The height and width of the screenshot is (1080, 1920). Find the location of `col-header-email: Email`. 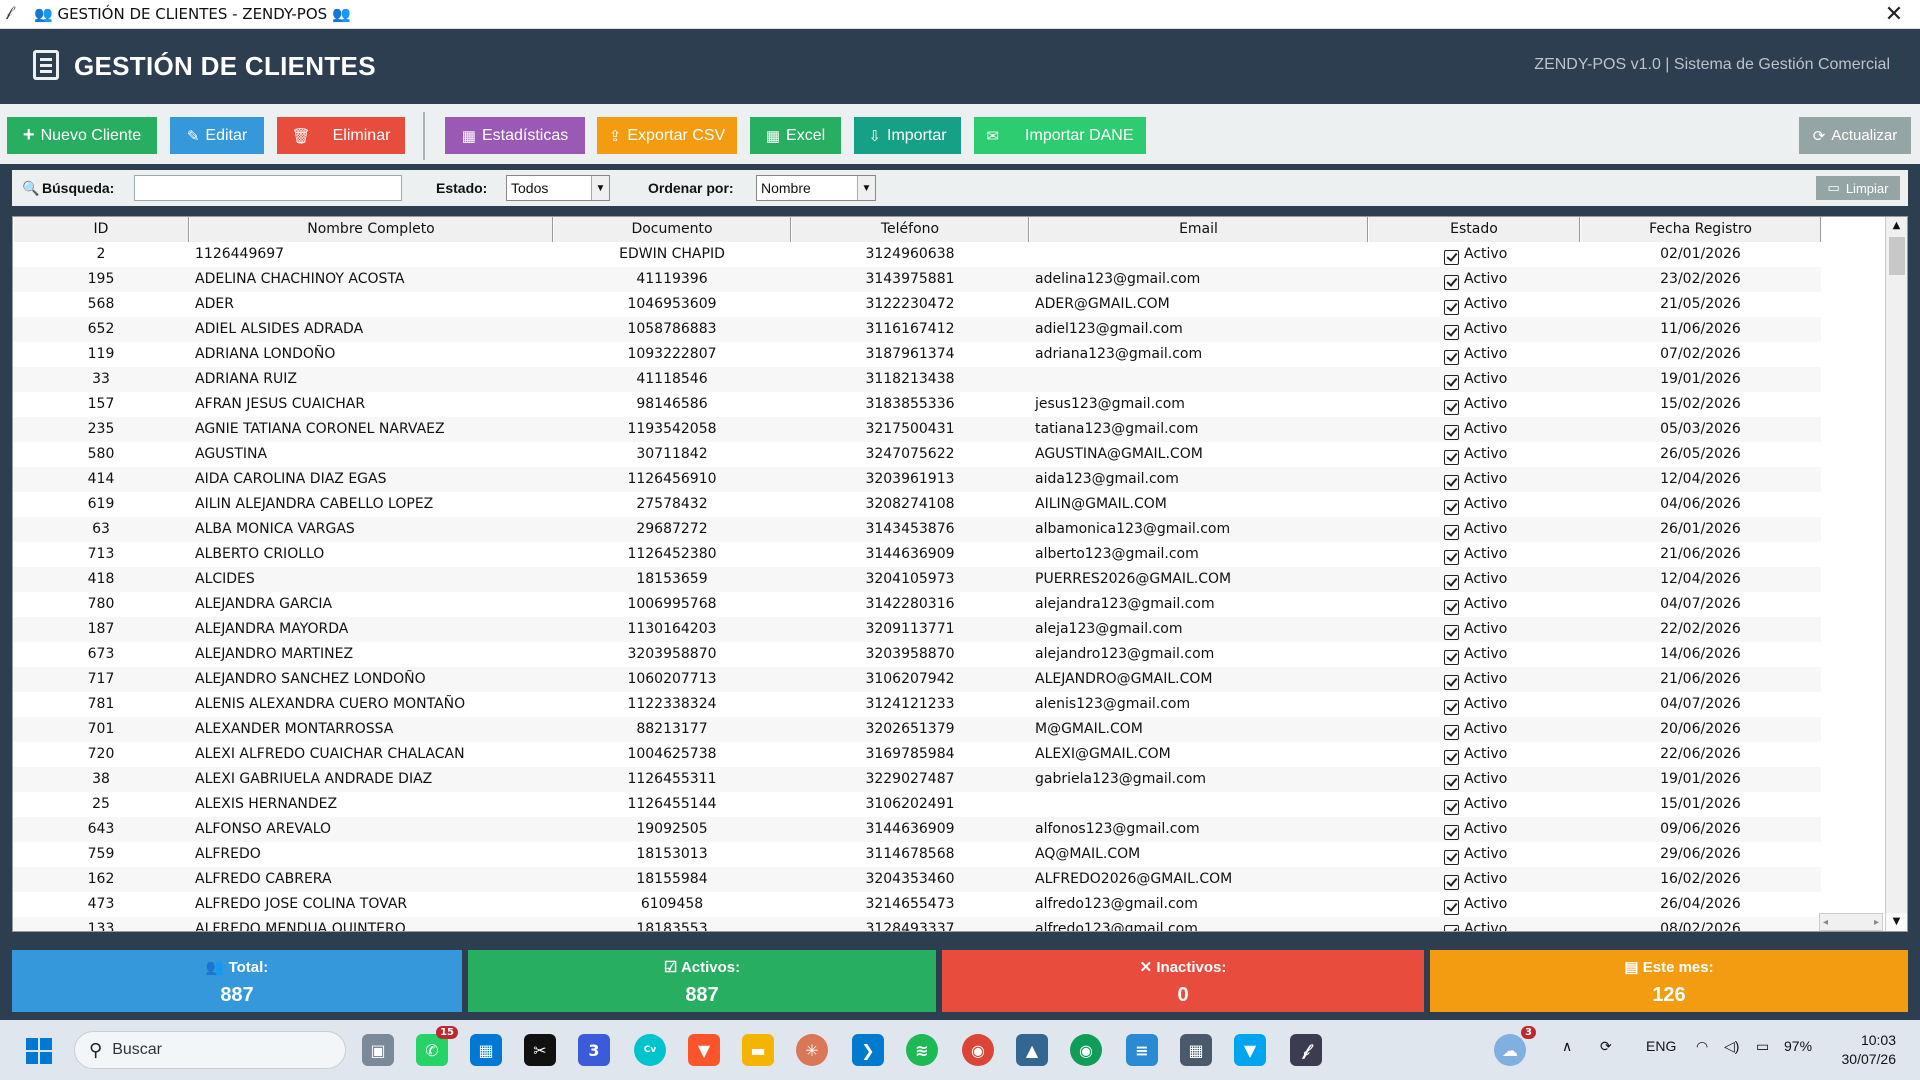

col-header-email: Email is located at coordinates (1198, 229).